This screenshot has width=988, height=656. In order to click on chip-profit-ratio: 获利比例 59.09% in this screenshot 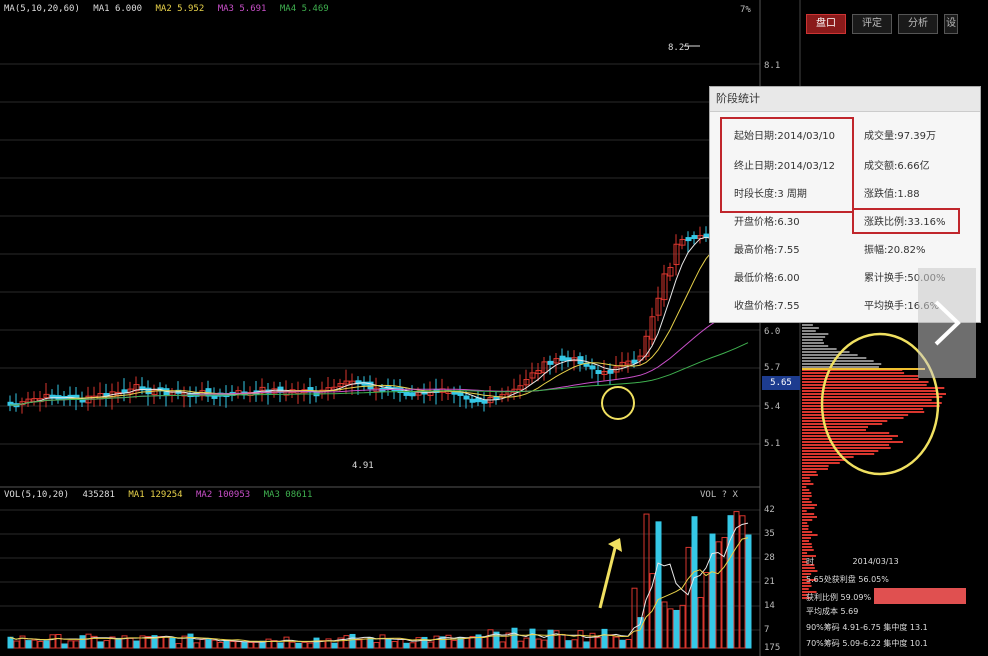, I will do `click(839, 597)`.